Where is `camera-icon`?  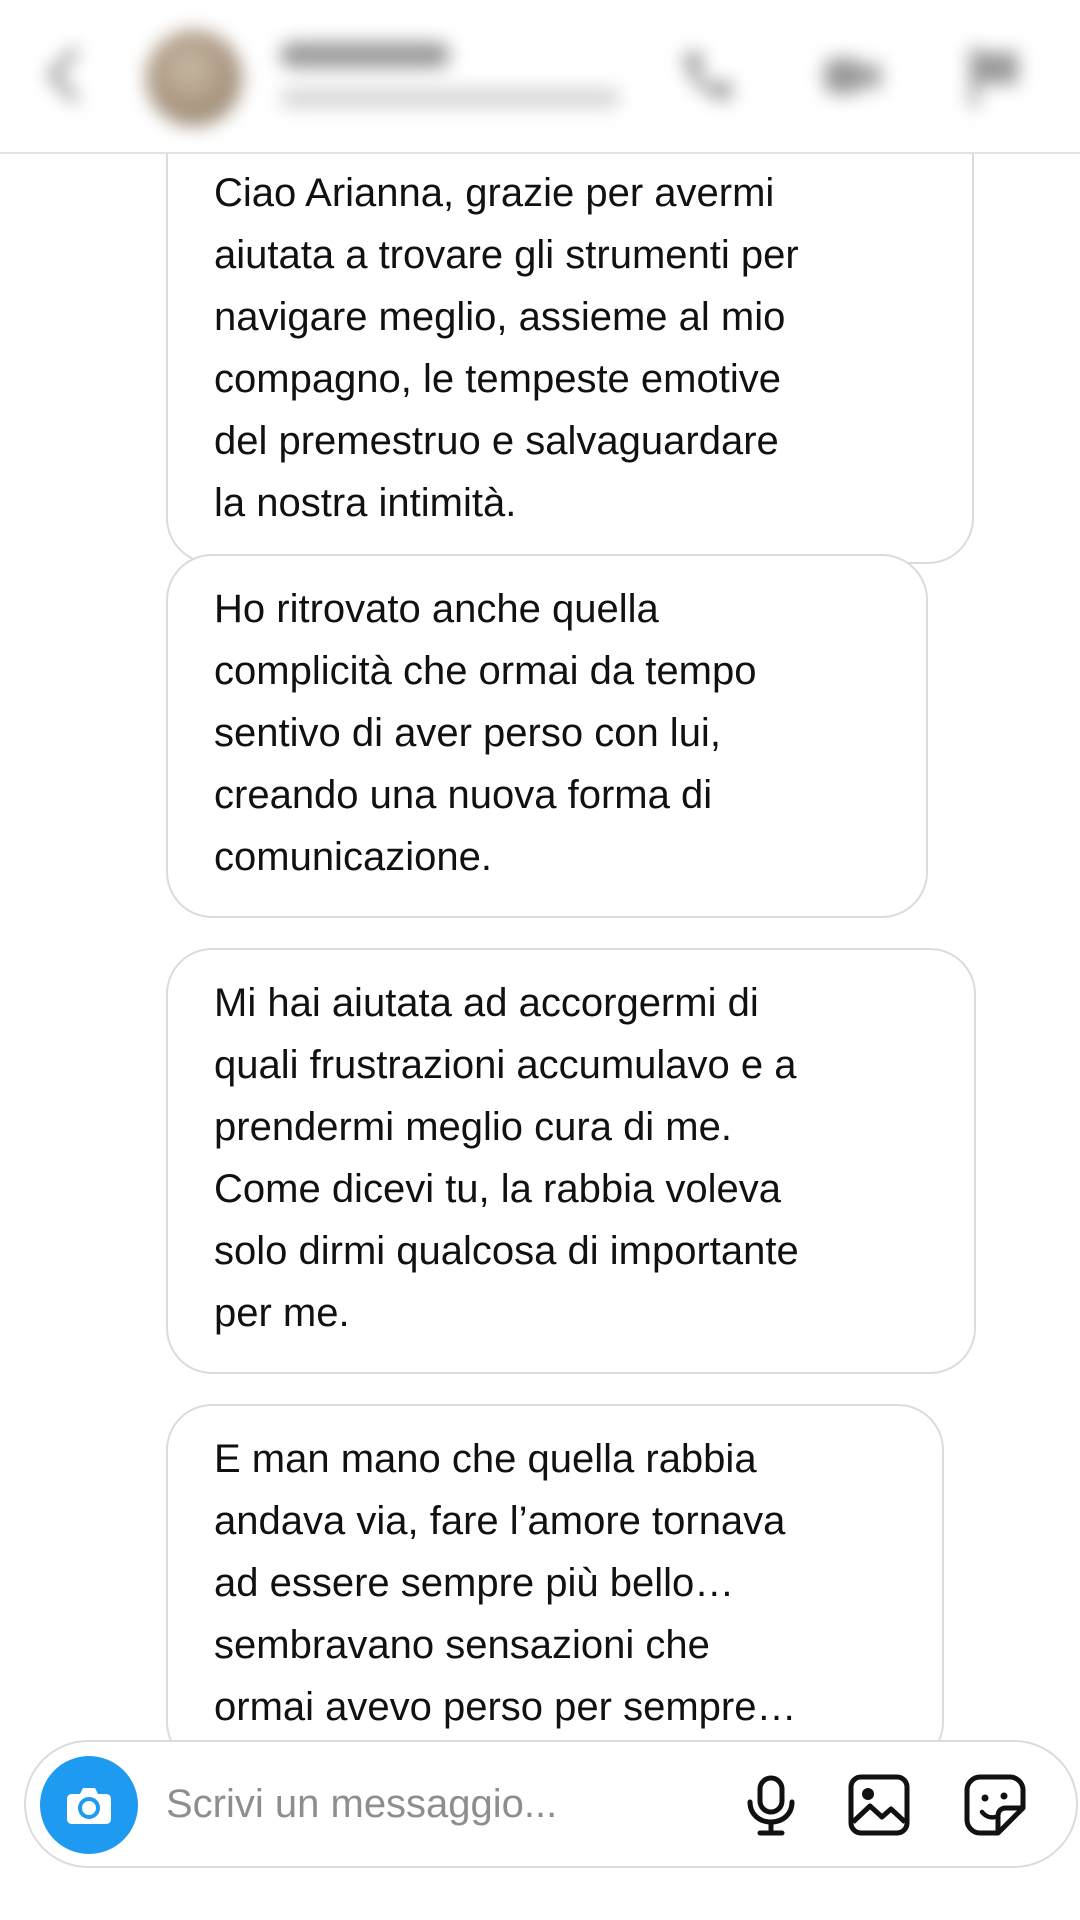 camera-icon is located at coordinates (89, 1806).